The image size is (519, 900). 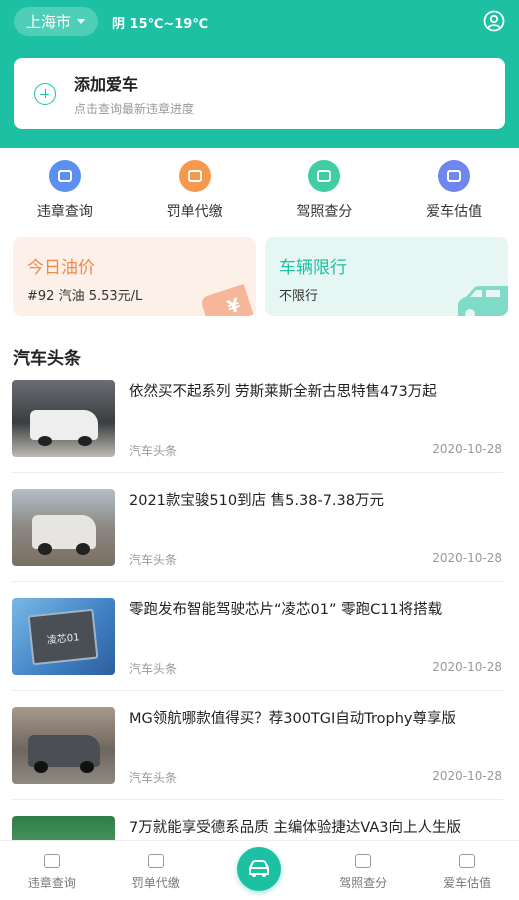 I want to click on ticket-icon, so click(x=194, y=176).